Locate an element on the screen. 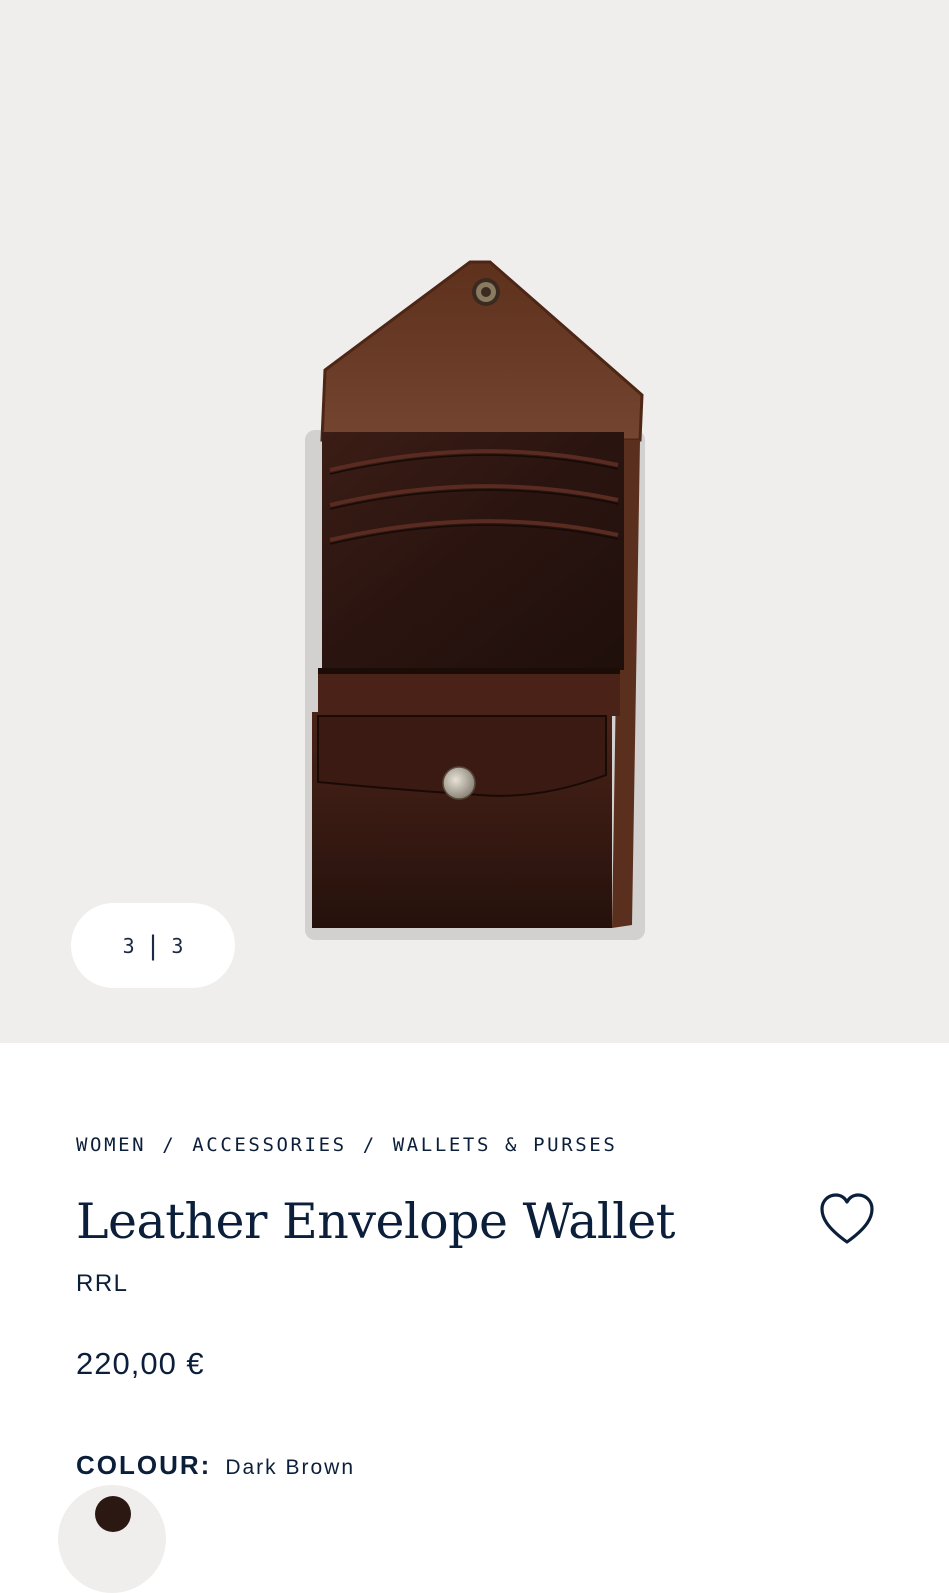 The height and width of the screenshot is (1593, 949). colour-label: COLOUR: is located at coordinates (144, 1465).